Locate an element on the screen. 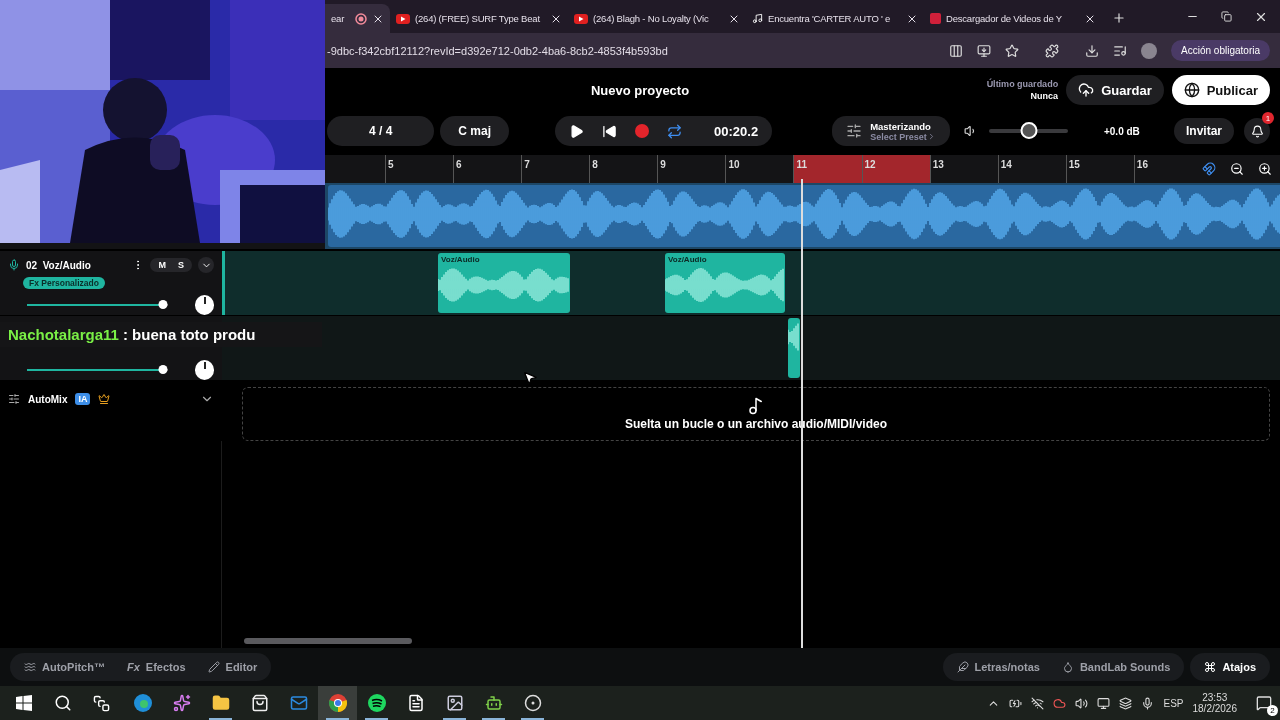 The image size is (1280, 720). toolbar-button: AutoPitch™ is located at coordinates (64, 667).